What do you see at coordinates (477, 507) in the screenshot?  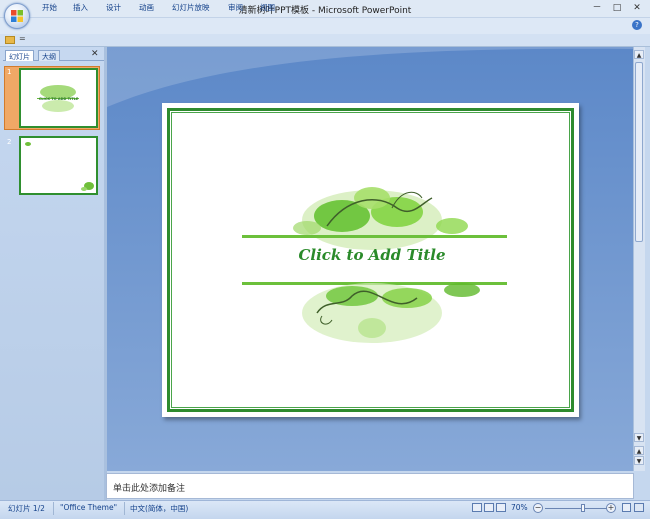 I see `normal-view-icon` at bounding box center [477, 507].